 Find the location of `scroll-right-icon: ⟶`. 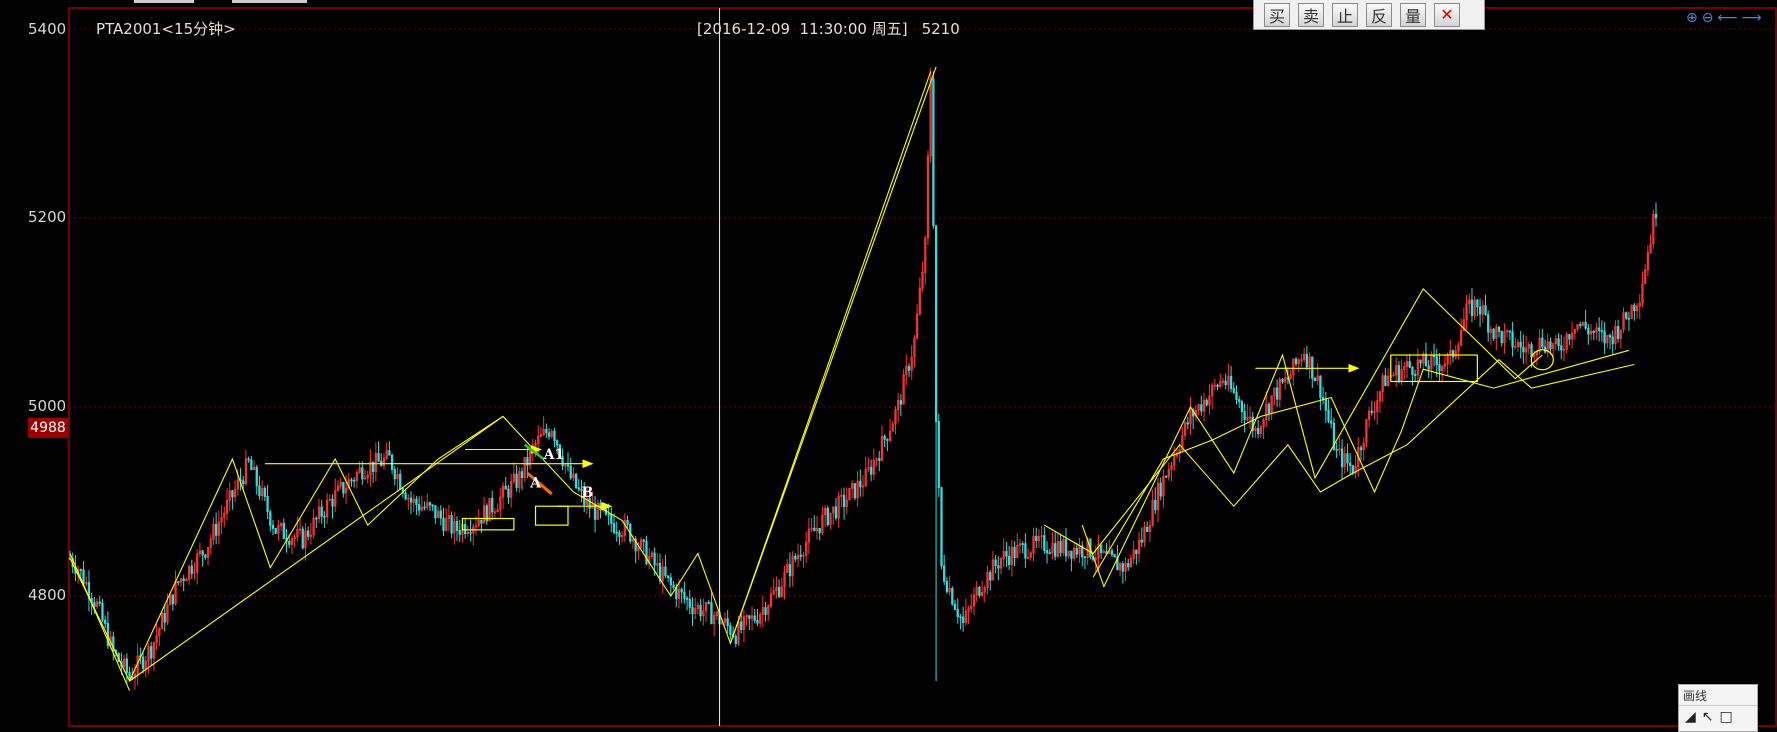

scroll-right-icon: ⟶ is located at coordinates (1752, 18).